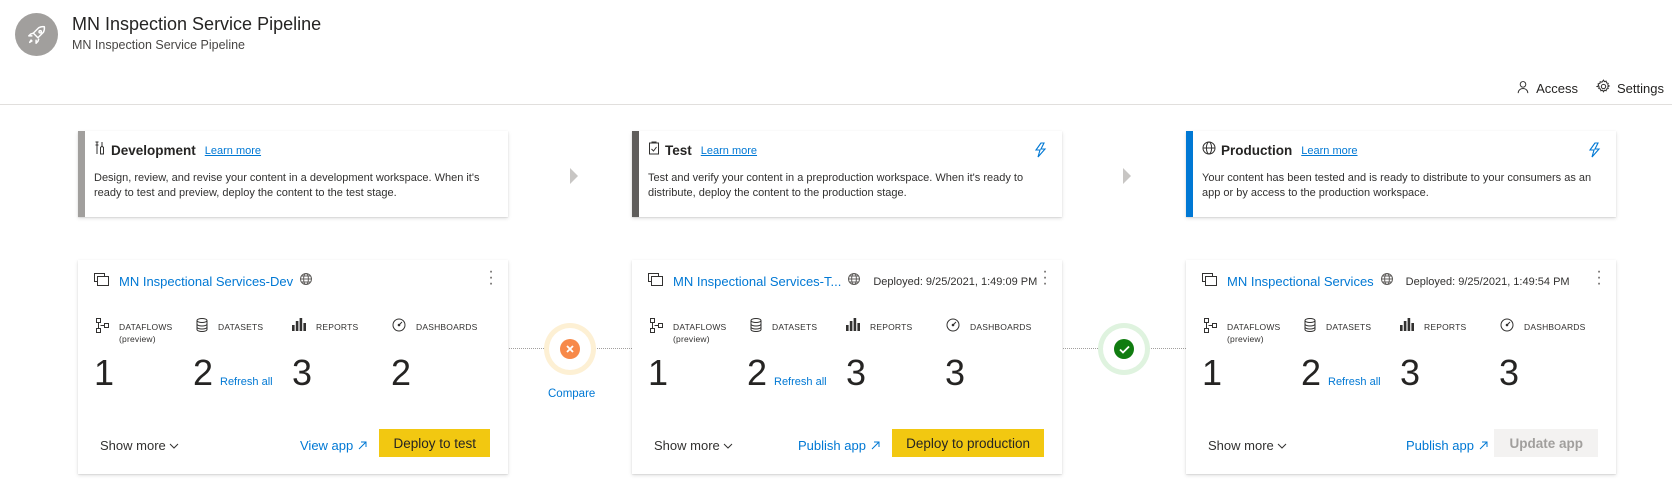 Image resolution: width=1672 pixels, height=504 pixels. What do you see at coordinates (654, 150) in the screenshot?
I see `clipboard-icon` at bounding box center [654, 150].